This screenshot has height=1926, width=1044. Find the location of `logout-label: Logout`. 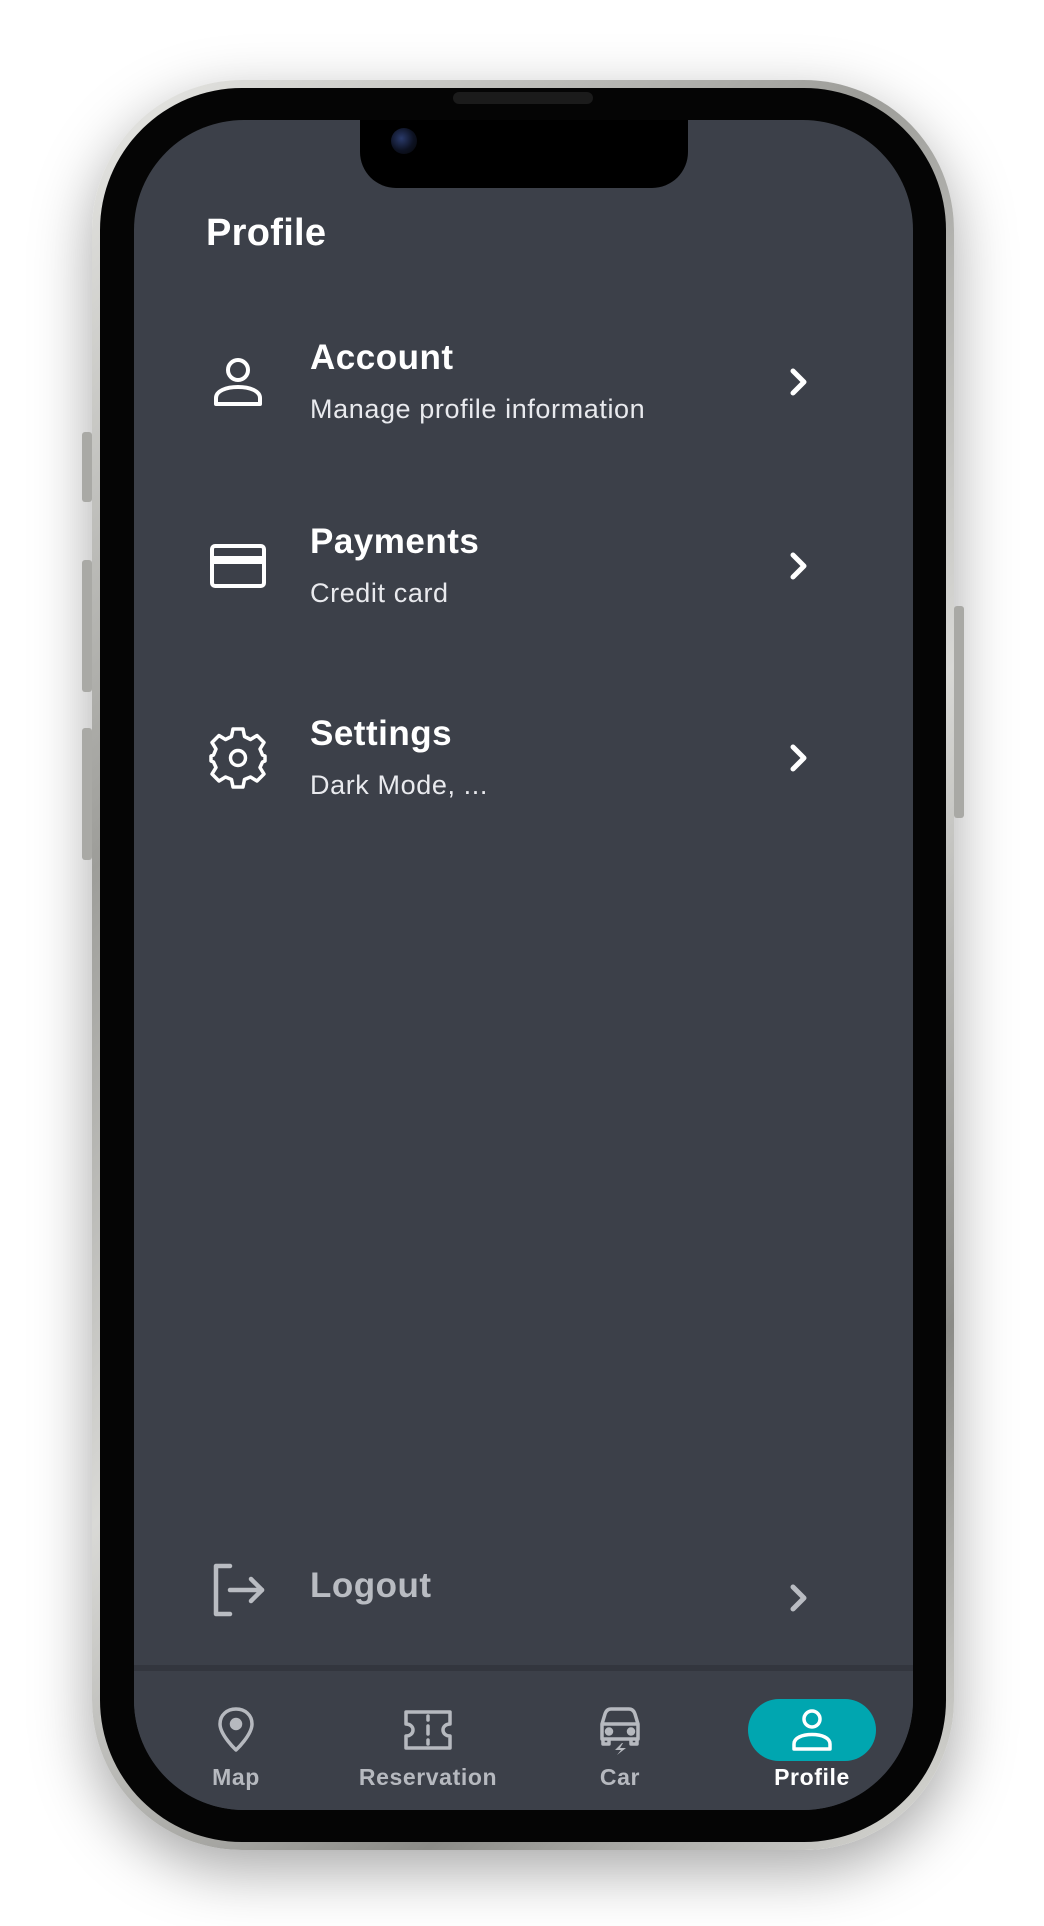

logout-label: Logout is located at coordinates (371, 1585).